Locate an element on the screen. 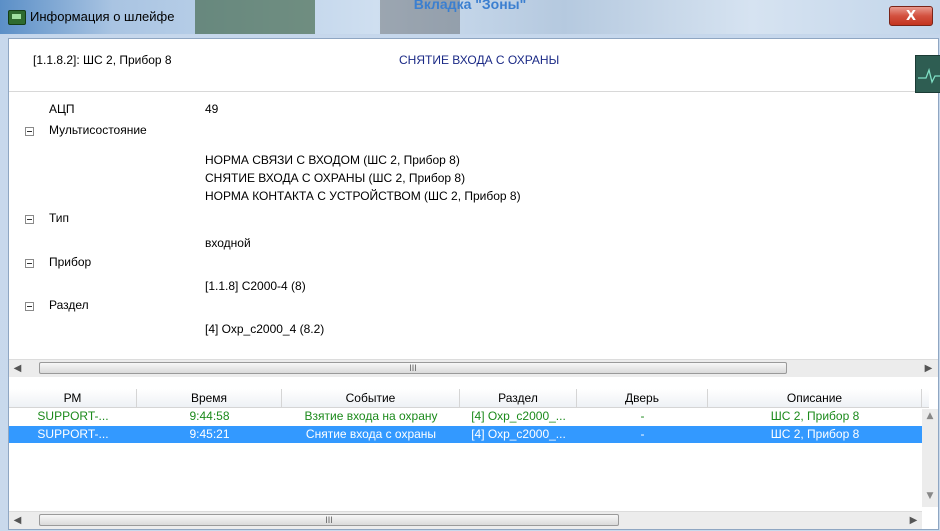 This screenshot has width=940, height=531. window-title: Информация о шлейфе is located at coordinates (102, 16).